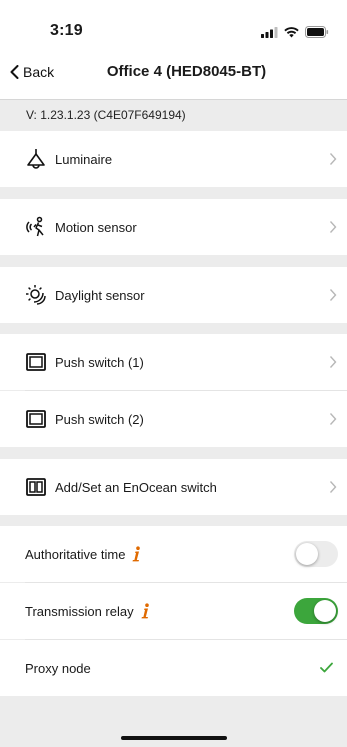  Describe the element at coordinates (136, 487) in the screenshot. I see `menu-item-label: Add/Set an EnOcean switch` at that location.